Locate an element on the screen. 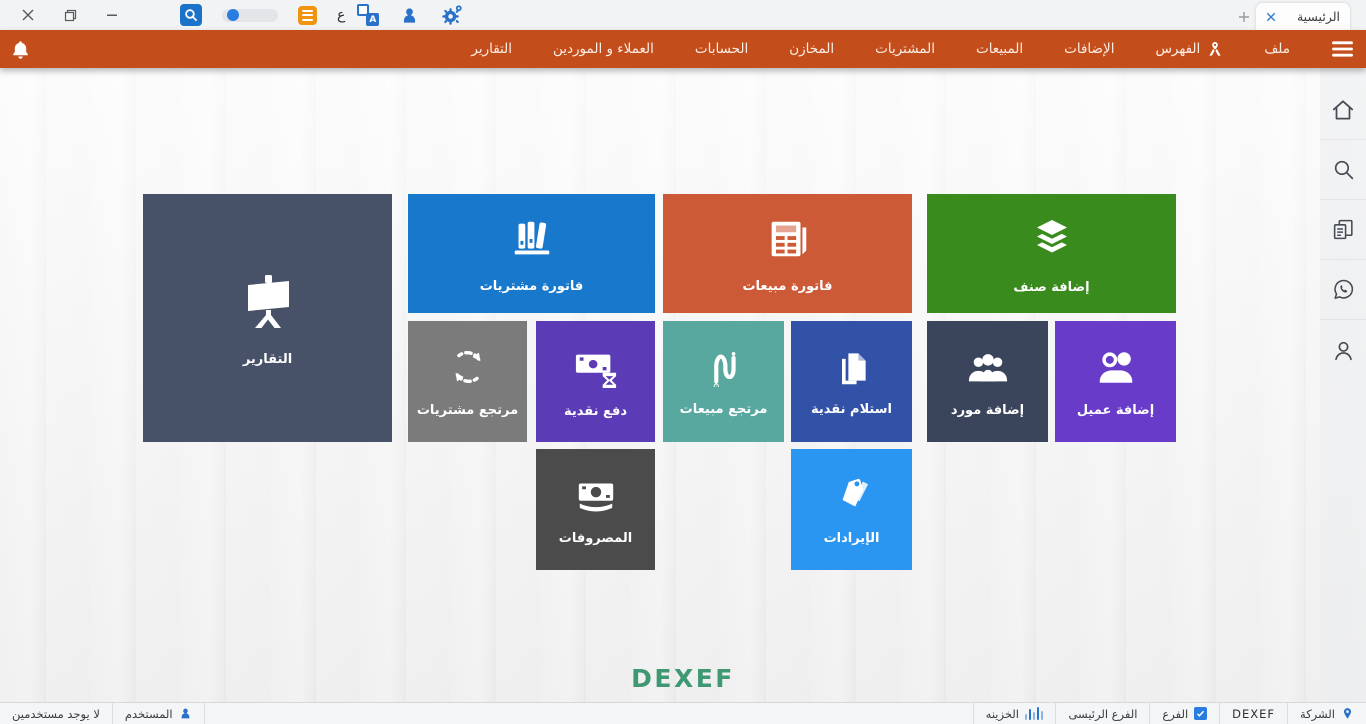  tile-cash-receipt: استلام نقدية is located at coordinates (851, 381).